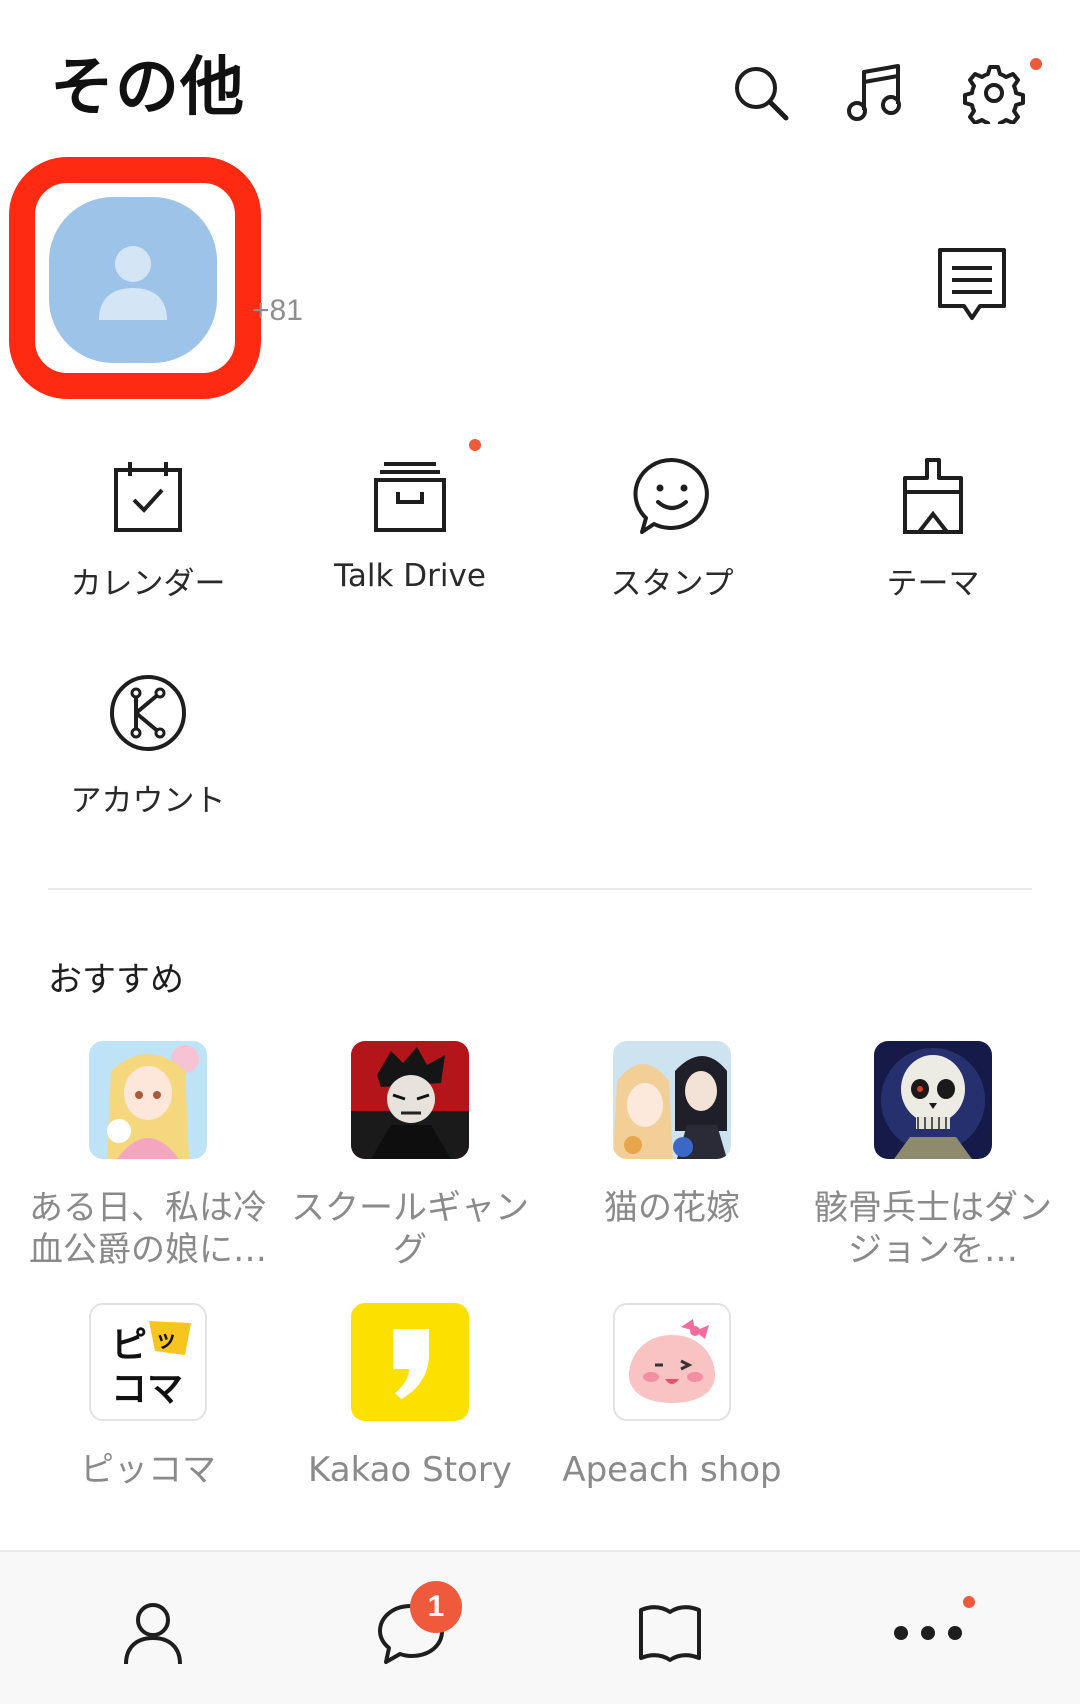  Describe the element at coordinates (148, 496) in the screenshot. I see `calendar-icon` at that location.